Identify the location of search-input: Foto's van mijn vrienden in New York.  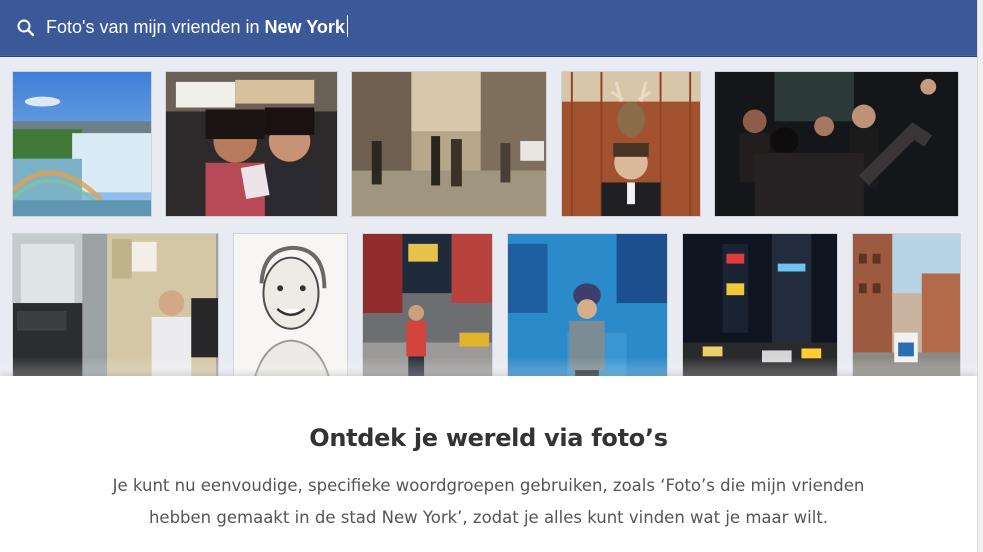
(197, 27).